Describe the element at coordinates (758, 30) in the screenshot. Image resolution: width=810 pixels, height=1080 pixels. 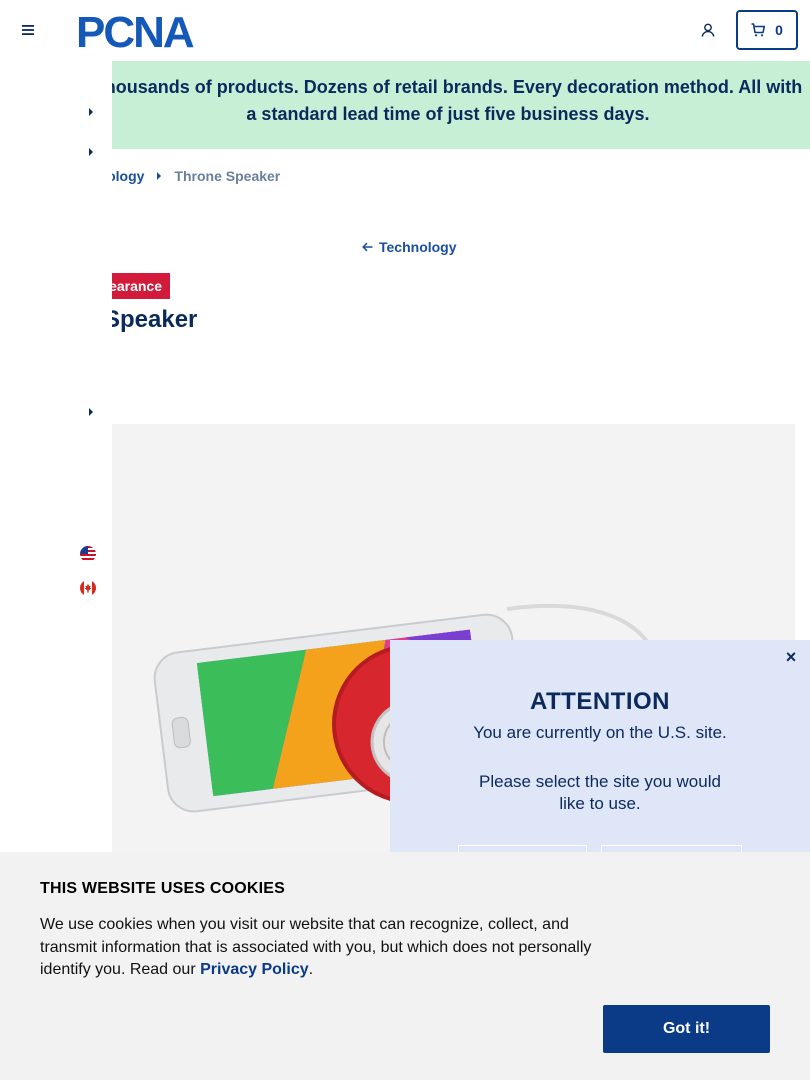
I see `cart-icon` at that location.